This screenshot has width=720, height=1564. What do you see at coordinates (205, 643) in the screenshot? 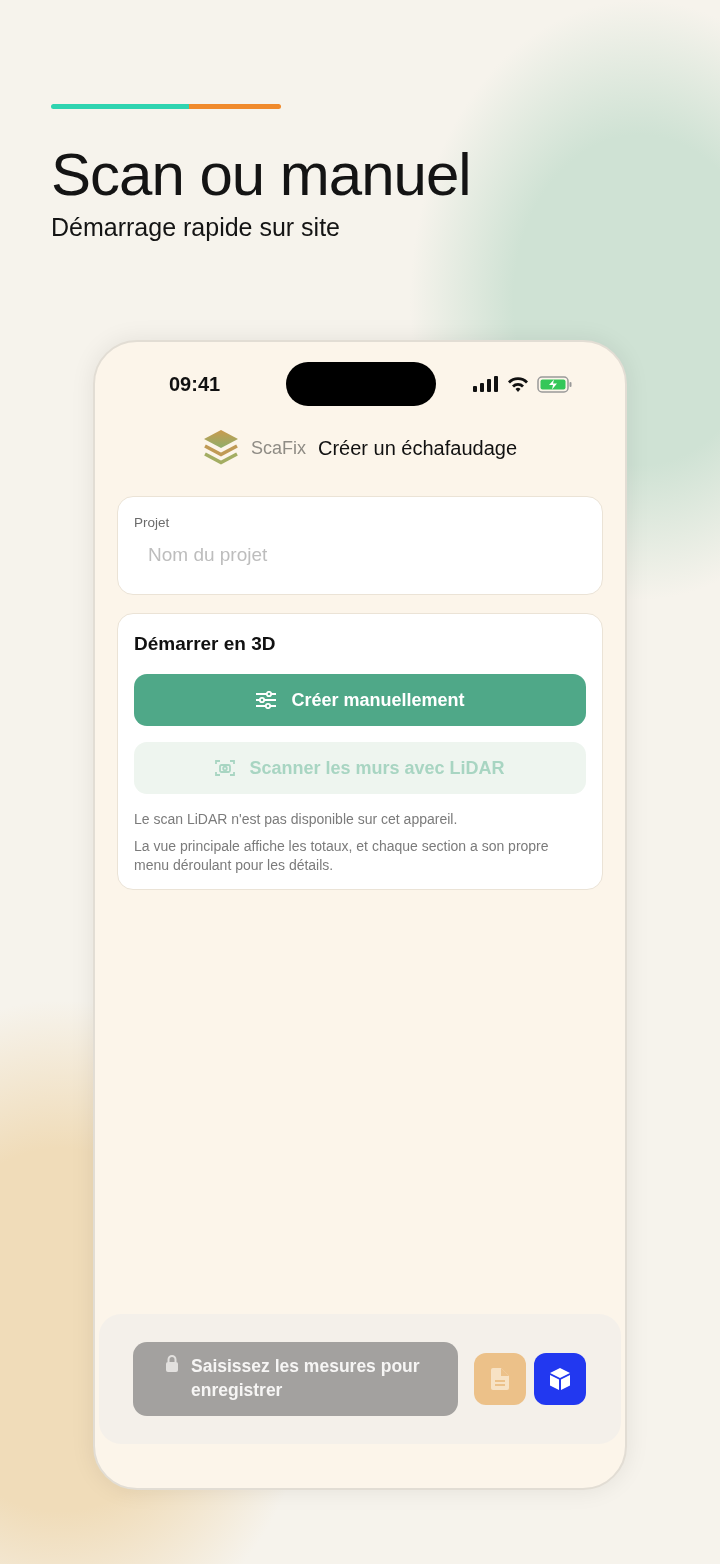
I see `section-title: Démarrer en 3D` at bounding box center [205, 643].